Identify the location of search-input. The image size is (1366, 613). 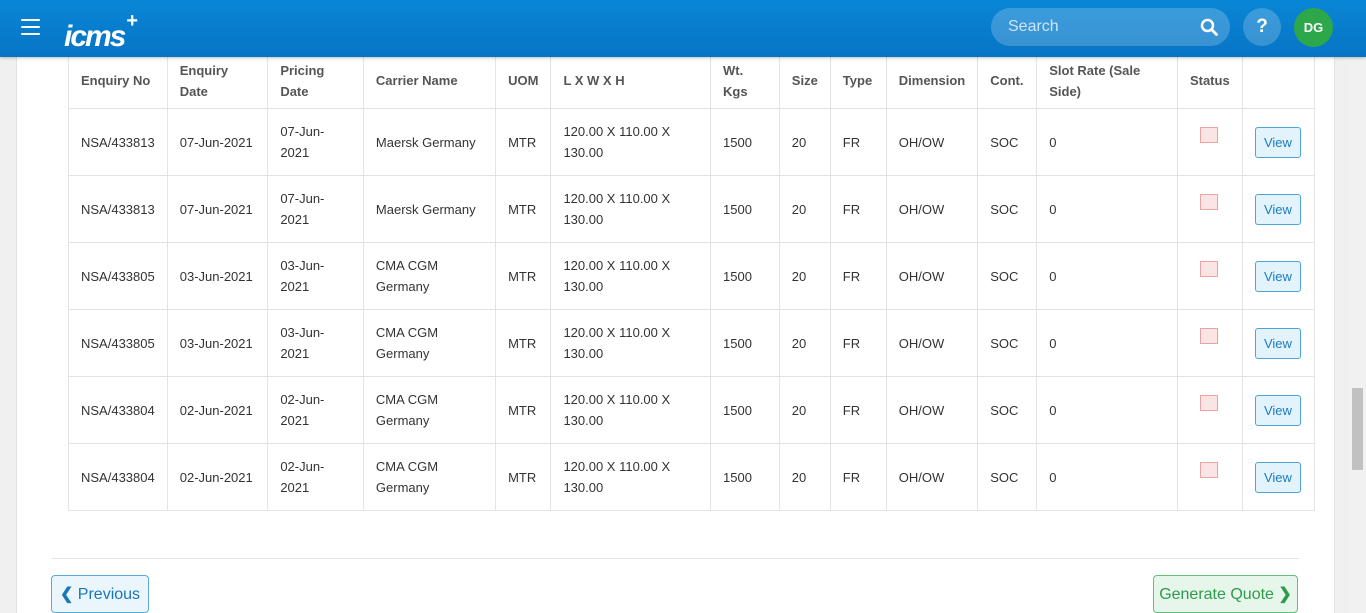
(1091, 27).